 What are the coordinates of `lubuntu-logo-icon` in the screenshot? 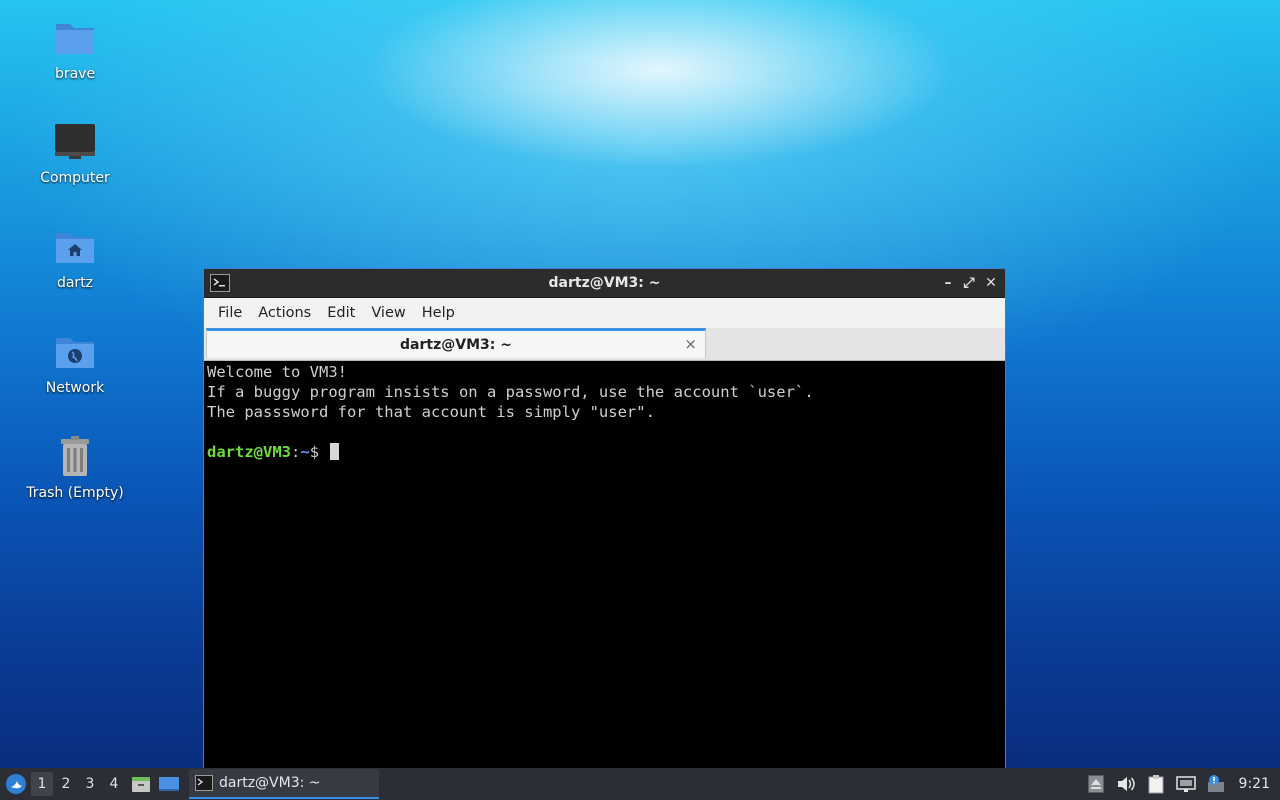 It's located at (16, 784).